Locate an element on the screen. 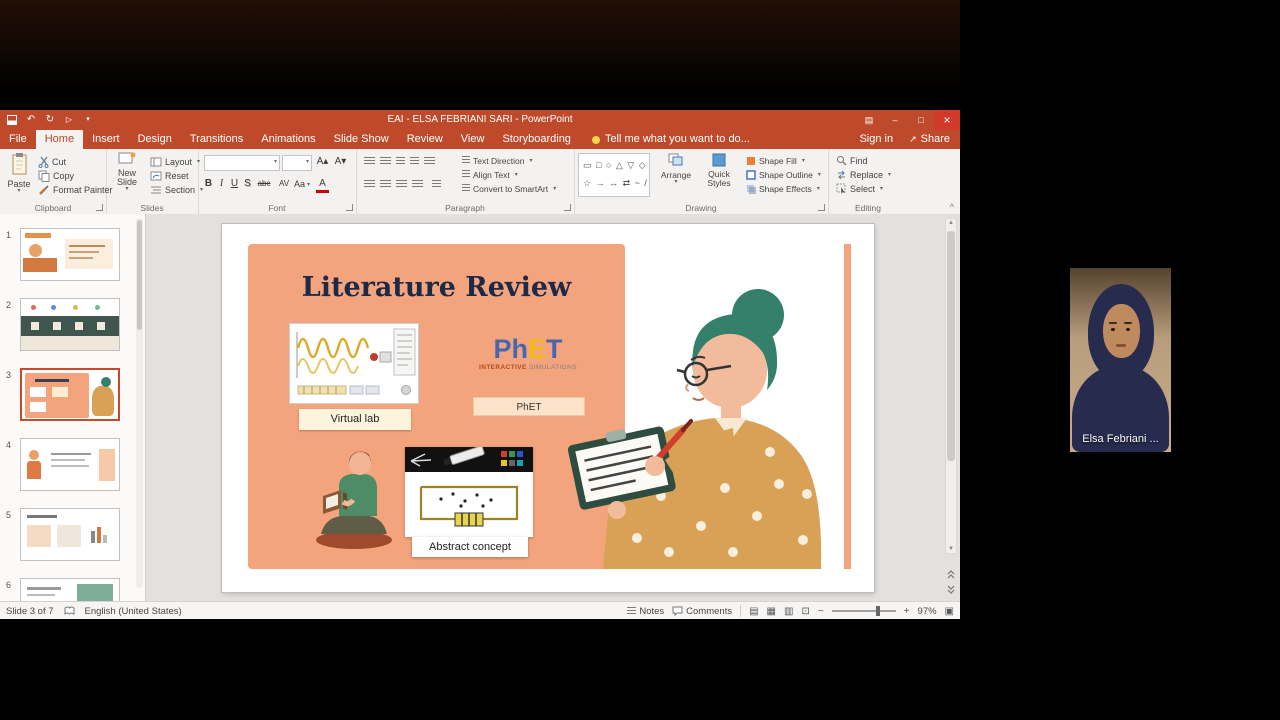  tab-slide-show: Slide Show is located at coordinates (361, 139).